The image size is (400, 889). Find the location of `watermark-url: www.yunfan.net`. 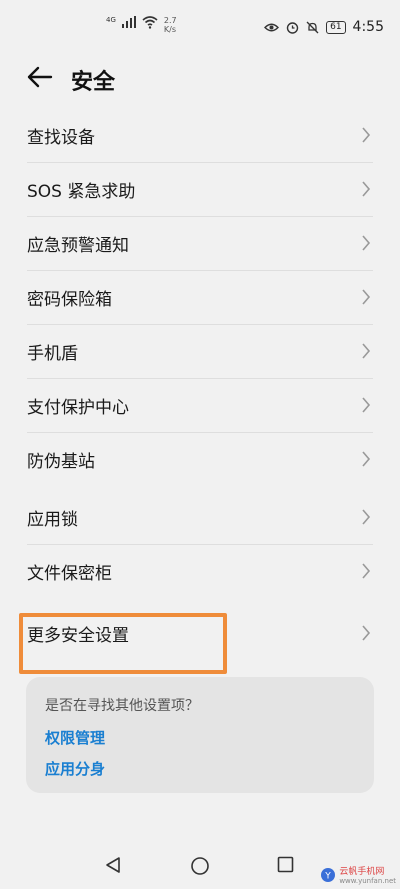

watermark-url: www.yunfan.net is located at coordinates (367, 881).